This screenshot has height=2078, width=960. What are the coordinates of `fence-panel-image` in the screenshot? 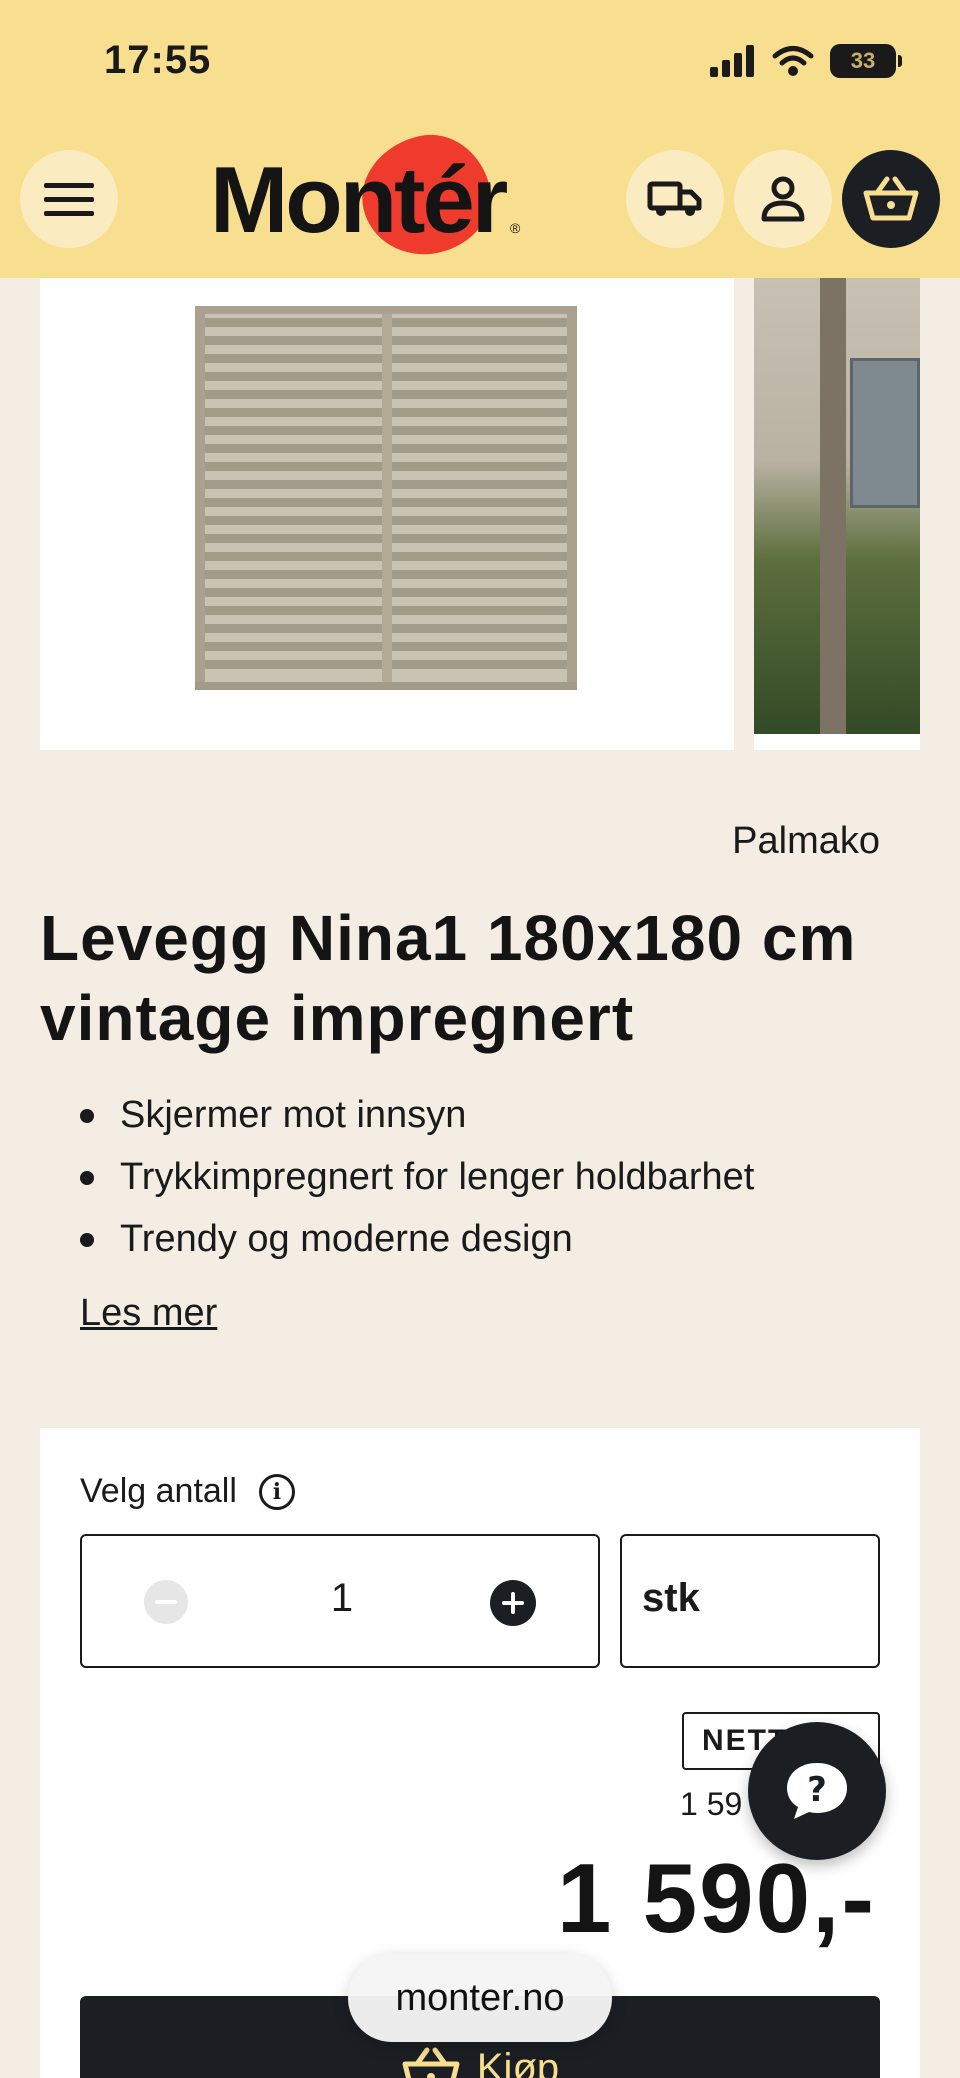 It's located at (386, 498).